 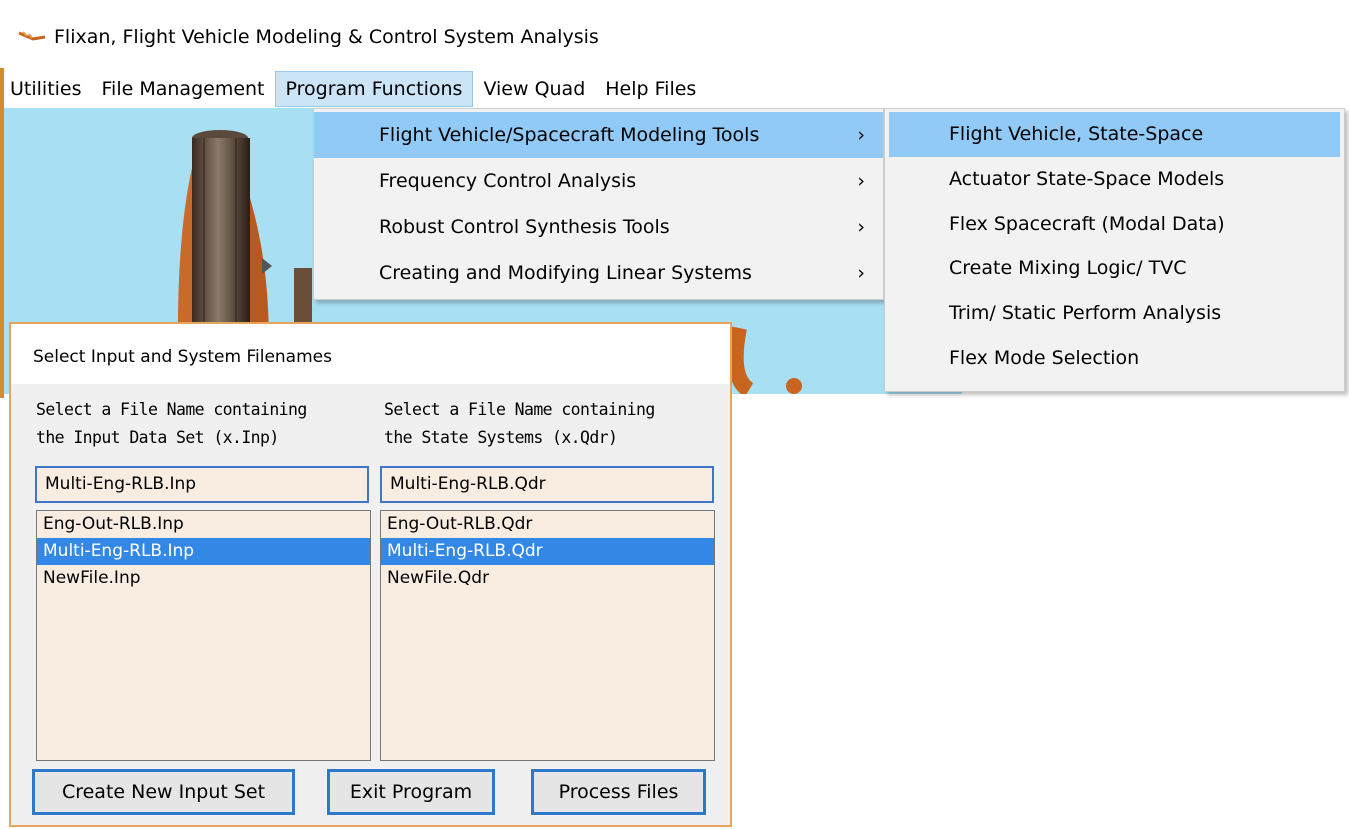 I want to click on caption-line: the State Systems (x.Qdr), so click(x=501, y=437).